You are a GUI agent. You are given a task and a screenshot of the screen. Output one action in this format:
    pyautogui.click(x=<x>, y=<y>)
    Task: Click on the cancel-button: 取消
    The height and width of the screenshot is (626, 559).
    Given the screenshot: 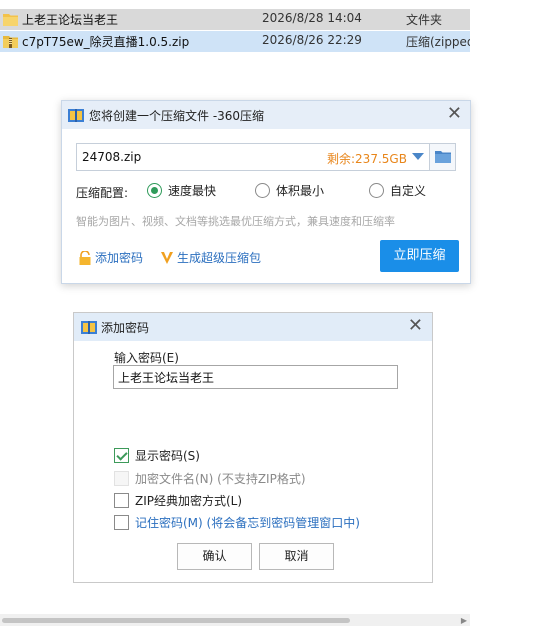 What is the action you would take?
    pyautogui.click(x=296, y=556)
    